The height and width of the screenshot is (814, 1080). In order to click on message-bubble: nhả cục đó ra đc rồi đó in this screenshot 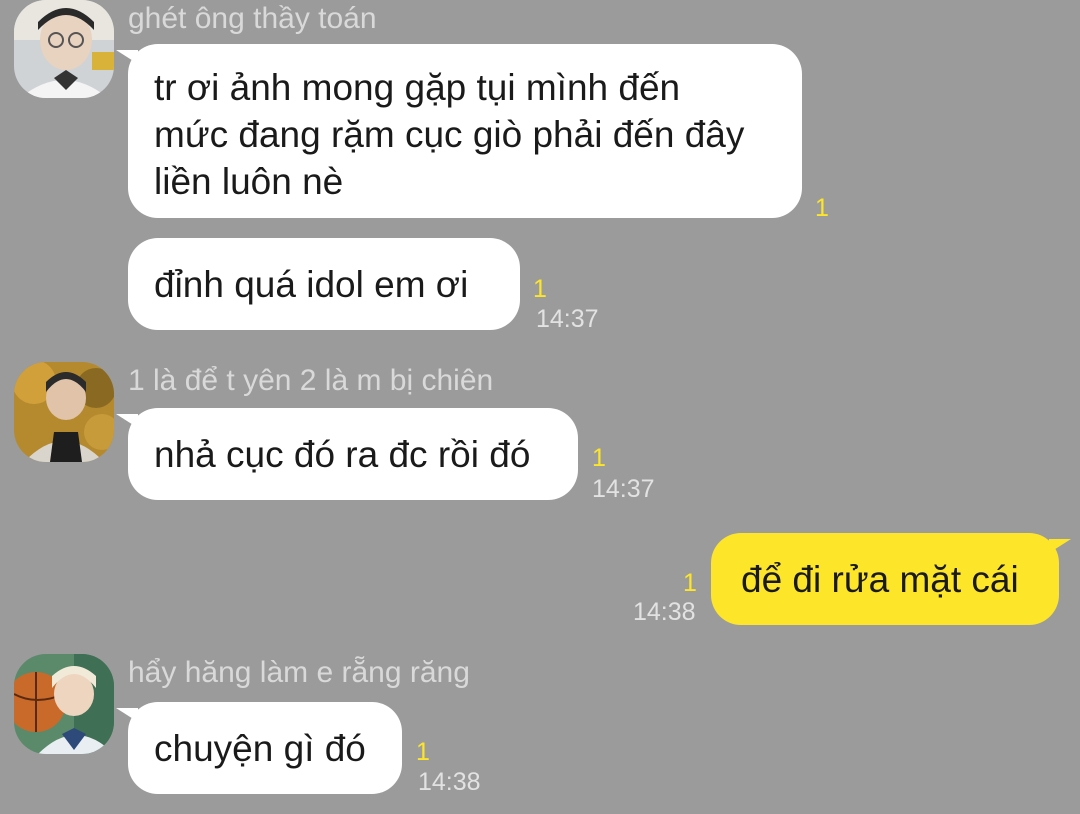, I will do `click(347, 454)`.